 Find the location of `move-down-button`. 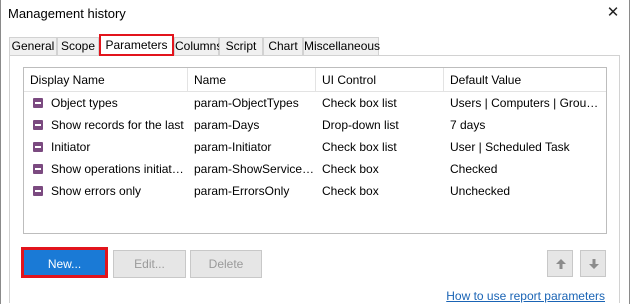

move-down-button is located at coordinates (593, 263).